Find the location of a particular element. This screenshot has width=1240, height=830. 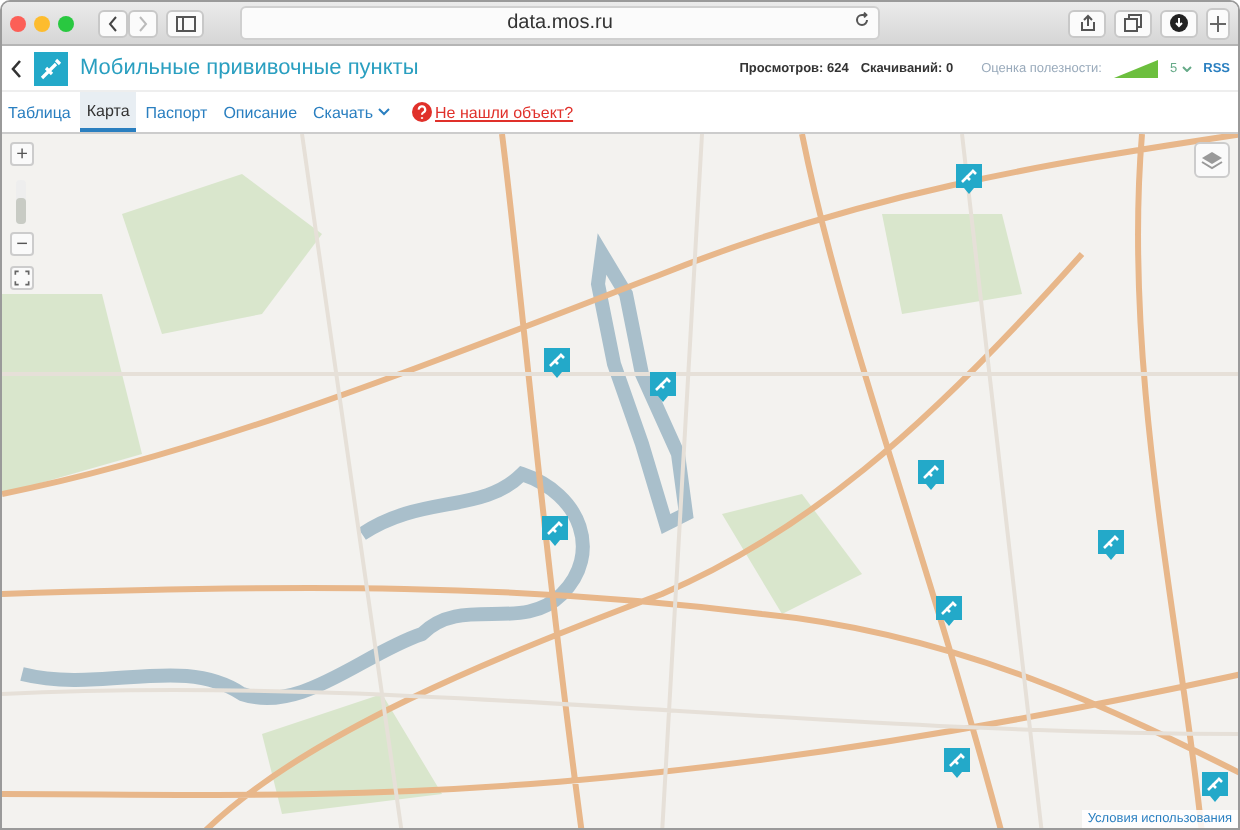

tab: Таблица is located at coordinates (39, 112).